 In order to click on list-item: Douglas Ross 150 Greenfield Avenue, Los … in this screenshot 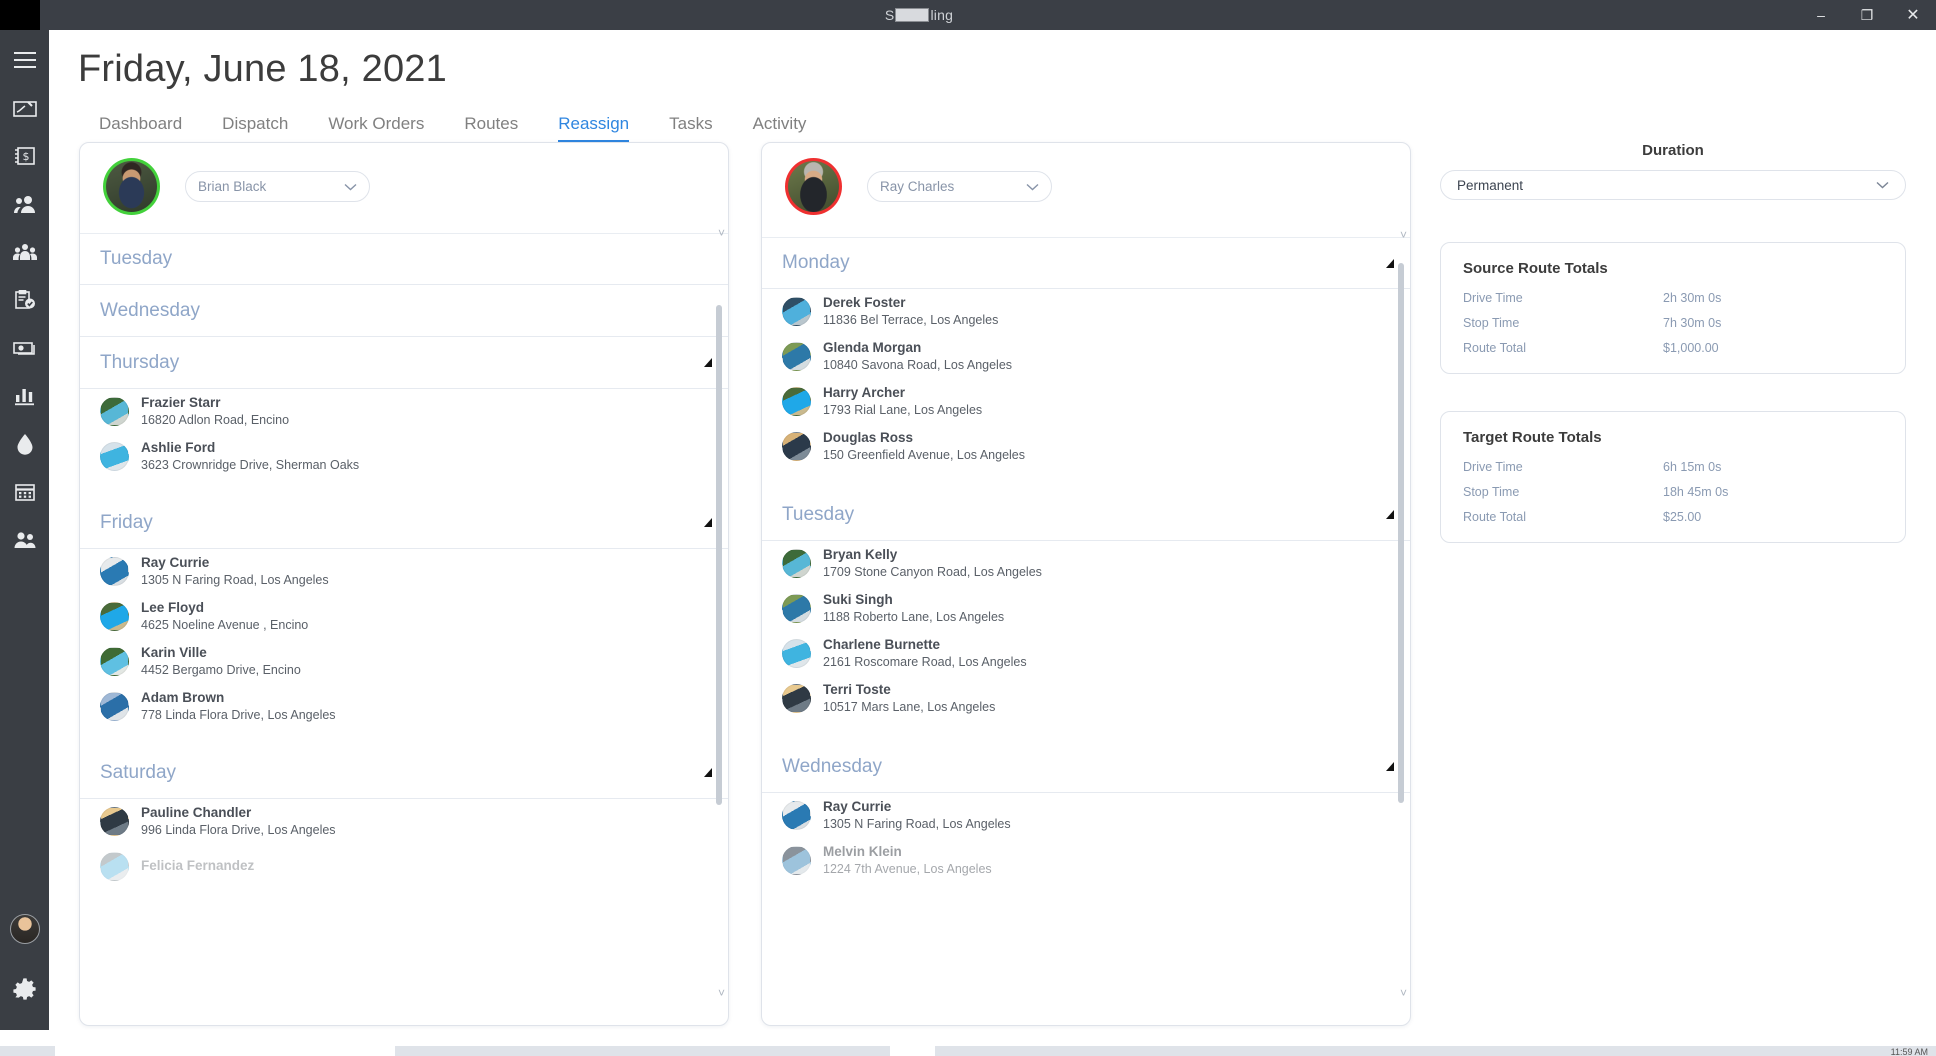, I will do `click(1086, 446)`.